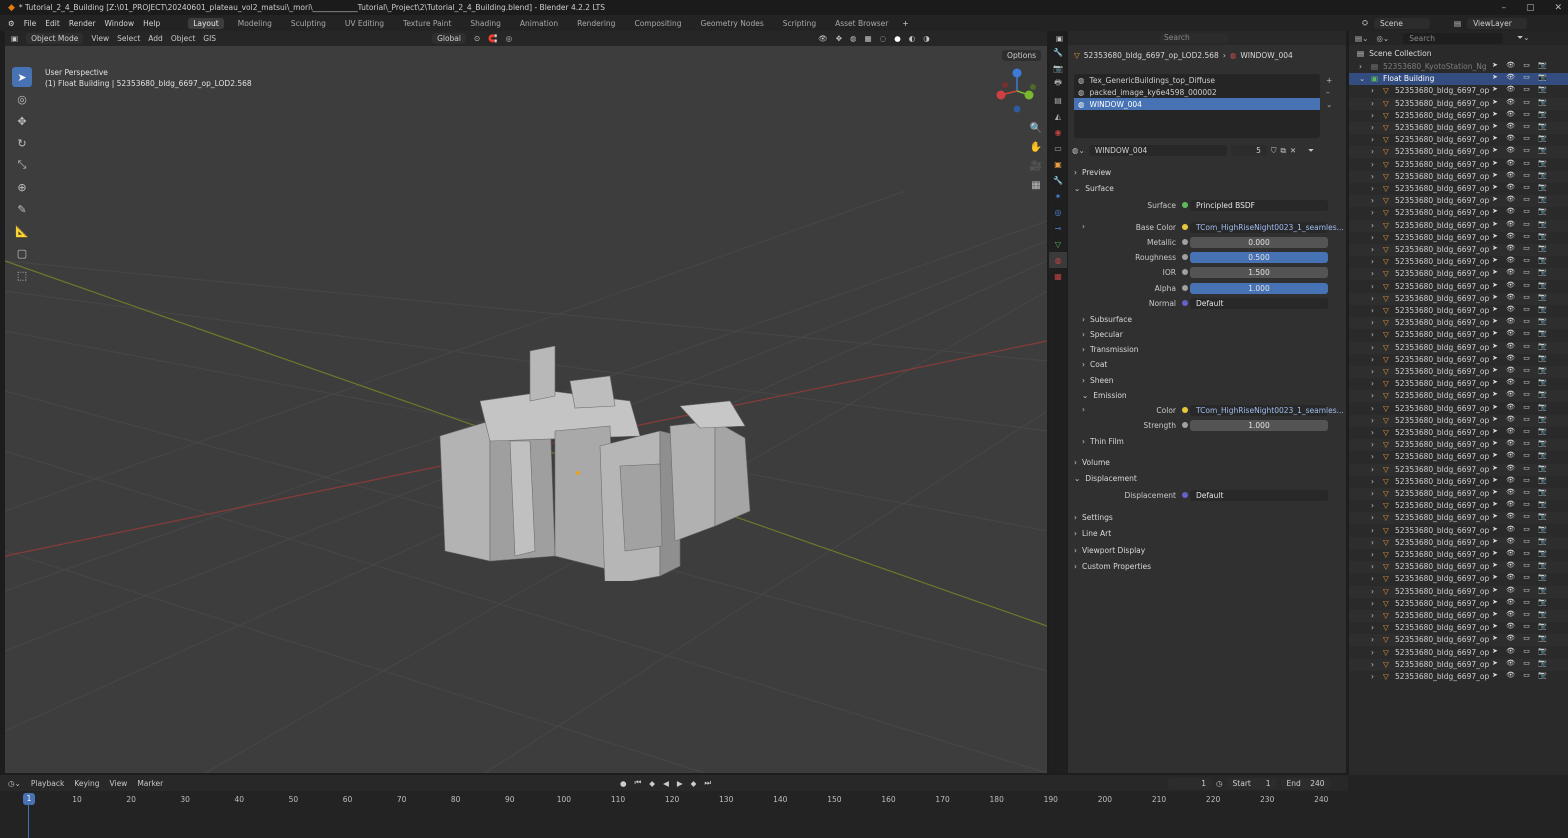 The image size is (1568, 838). Describe the element at coordinates (1207, 517) in the screenshot. I see `section-settings: › Settings` at that location.